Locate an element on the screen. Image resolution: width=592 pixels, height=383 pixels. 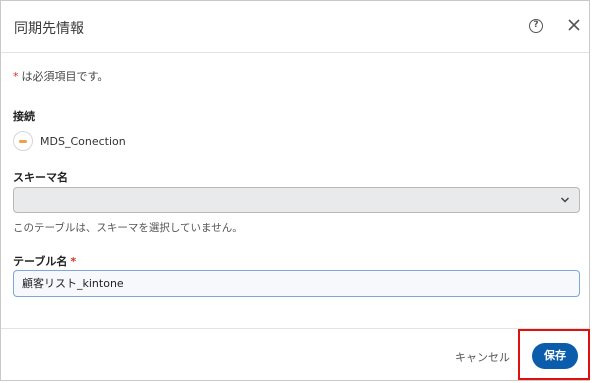
dialog-header: 同期先情報 ? is located at coordinates (295, 27).